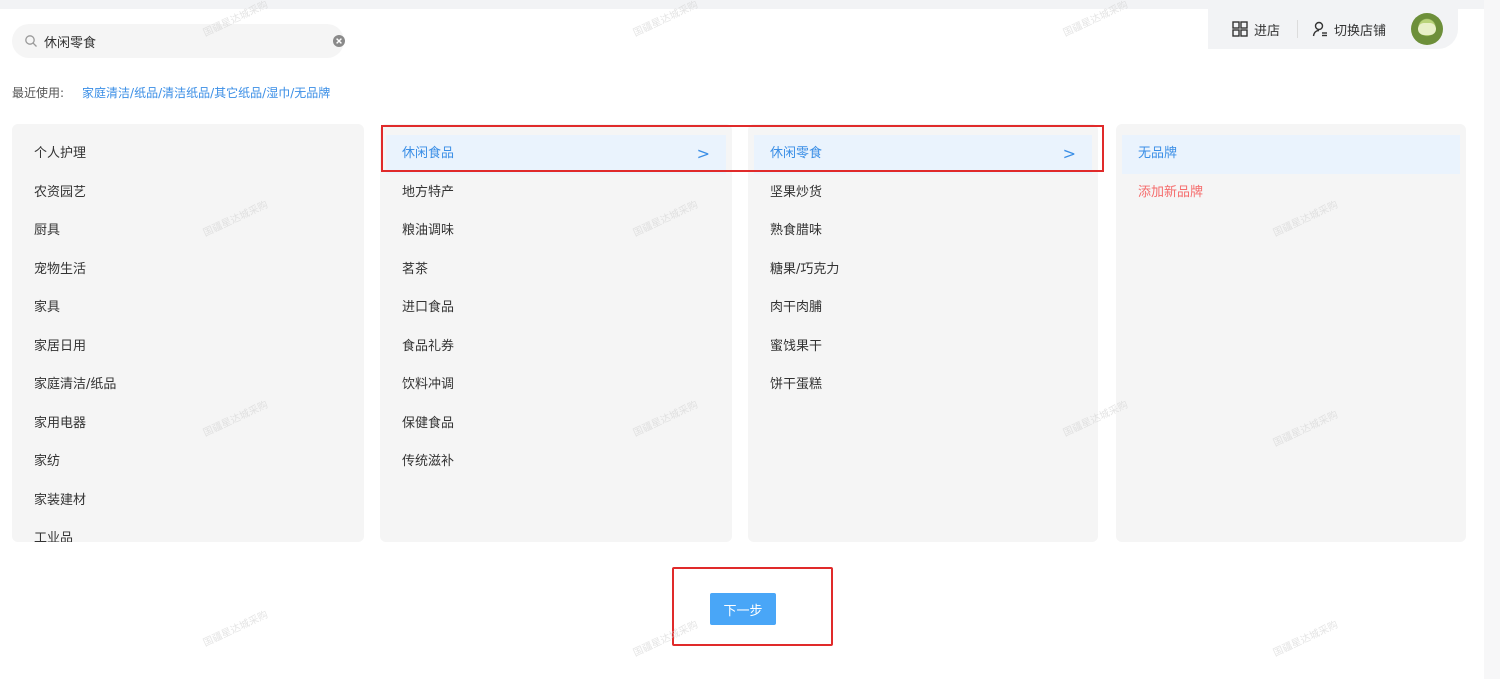 This screenshot has width=1500, height=679. What do you see at coordinates (188, 231) in the screenshot?
I see `category-item-level1: 厨具` at bounding box center [188, 231].